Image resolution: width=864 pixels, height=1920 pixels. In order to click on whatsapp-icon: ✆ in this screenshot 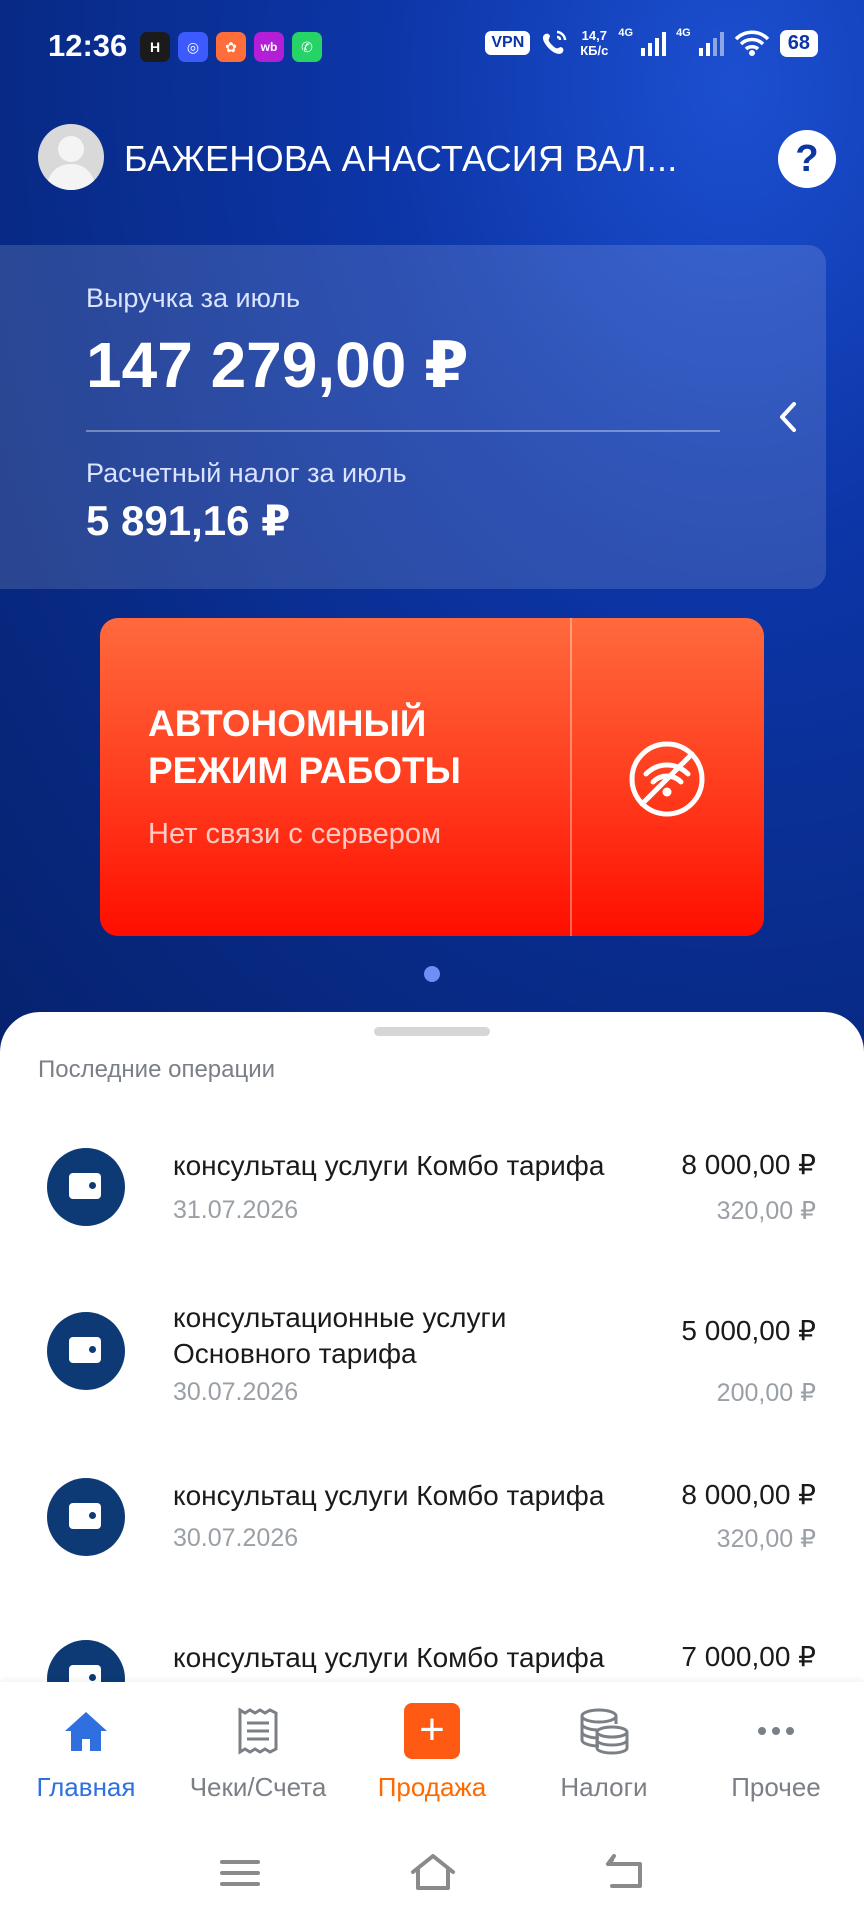, I will do `click(307, 47)`.